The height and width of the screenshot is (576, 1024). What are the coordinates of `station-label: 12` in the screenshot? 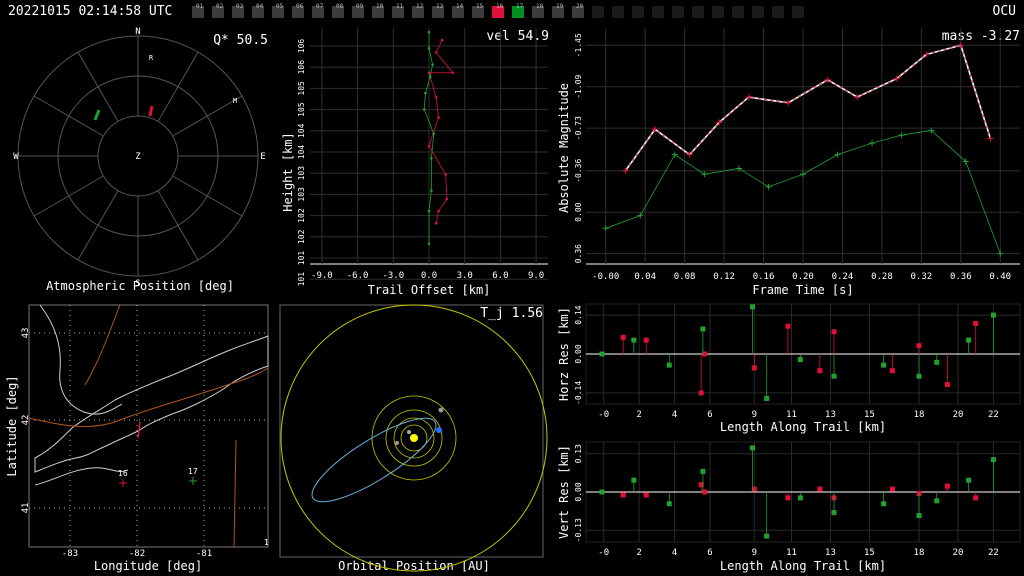 It's located at (420, 6).